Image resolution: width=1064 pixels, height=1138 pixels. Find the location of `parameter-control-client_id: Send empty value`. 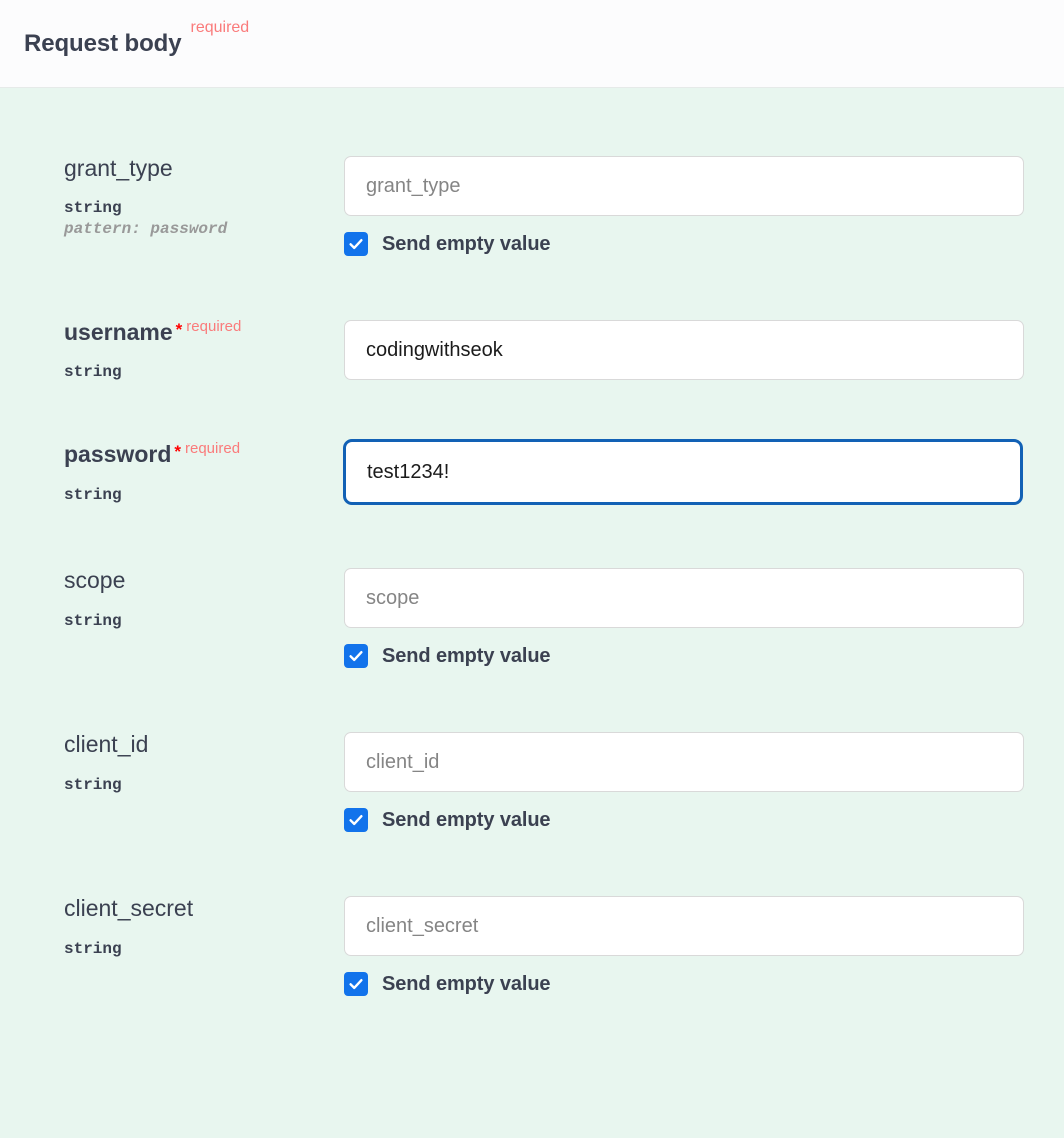

parameter-control-client_id: Send empty value is located at coordinates (704, 782).